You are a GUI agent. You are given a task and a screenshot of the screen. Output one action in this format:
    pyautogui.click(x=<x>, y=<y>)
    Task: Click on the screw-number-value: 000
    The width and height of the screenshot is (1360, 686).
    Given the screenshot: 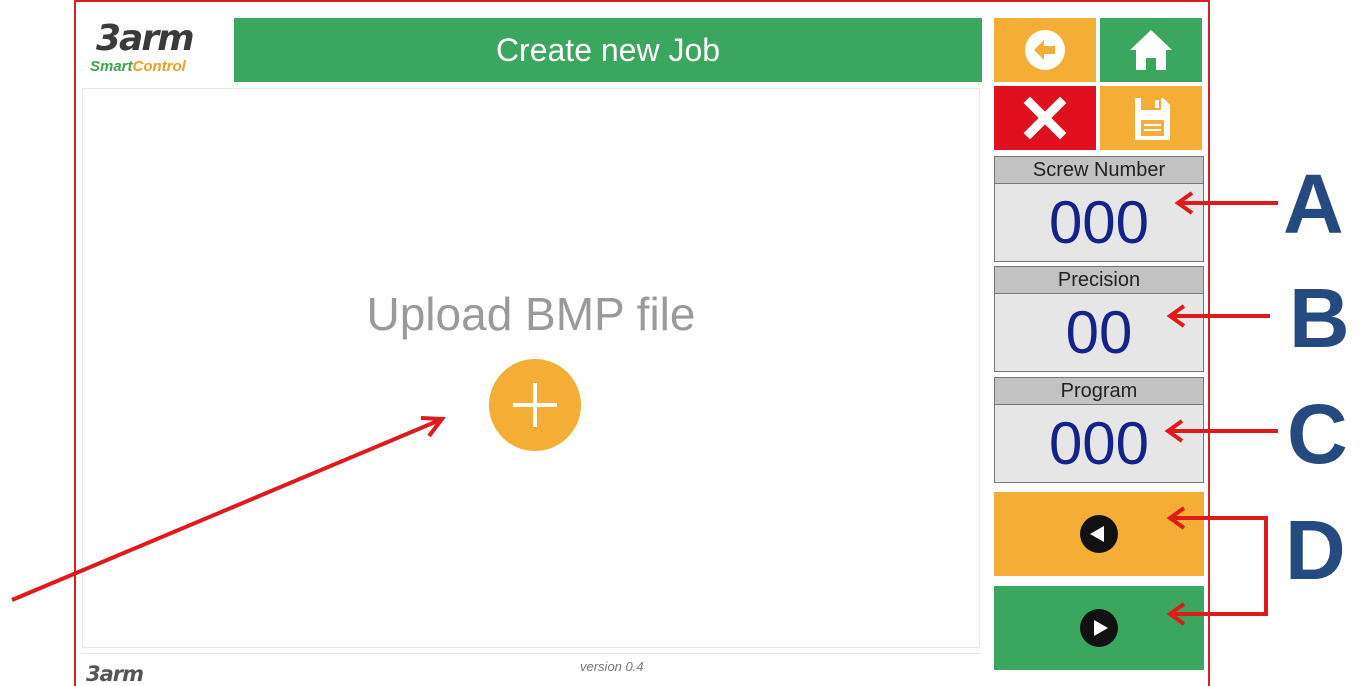 What is the action you would take?
    pyautogui.click(x=1099, y=223)
    